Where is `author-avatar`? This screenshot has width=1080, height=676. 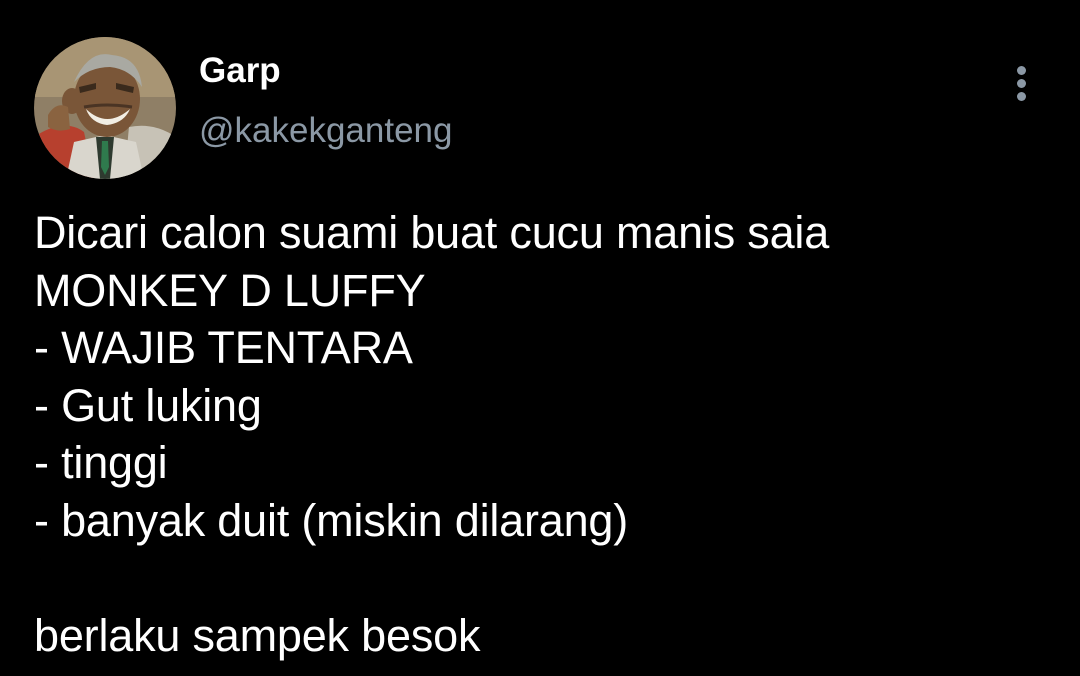 author-avatar is located at coordinates (105, 108).